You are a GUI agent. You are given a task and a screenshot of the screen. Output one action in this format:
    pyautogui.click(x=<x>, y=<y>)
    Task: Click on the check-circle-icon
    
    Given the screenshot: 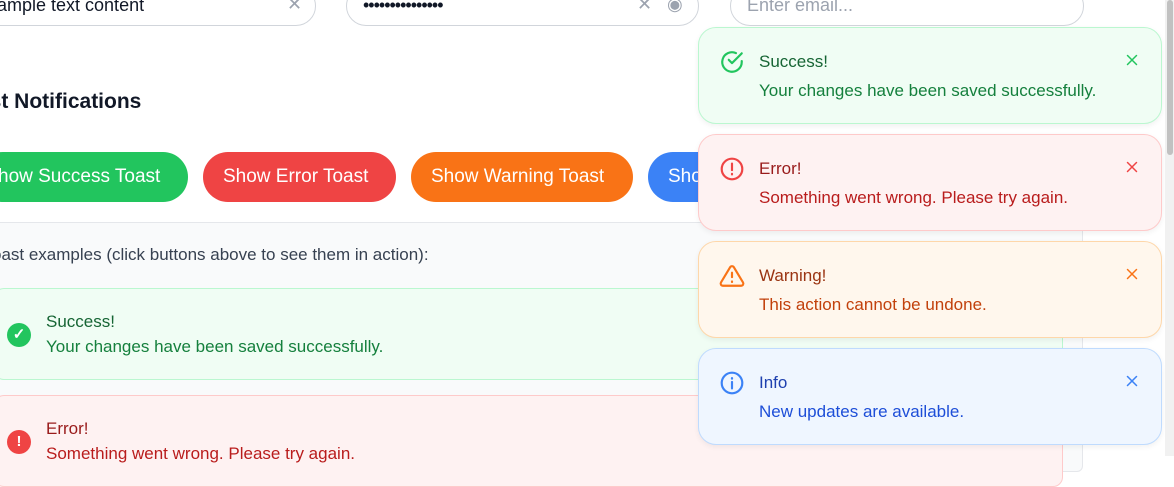 What is the action you would take?
    pyautogui.click(x=732, y=62)
    